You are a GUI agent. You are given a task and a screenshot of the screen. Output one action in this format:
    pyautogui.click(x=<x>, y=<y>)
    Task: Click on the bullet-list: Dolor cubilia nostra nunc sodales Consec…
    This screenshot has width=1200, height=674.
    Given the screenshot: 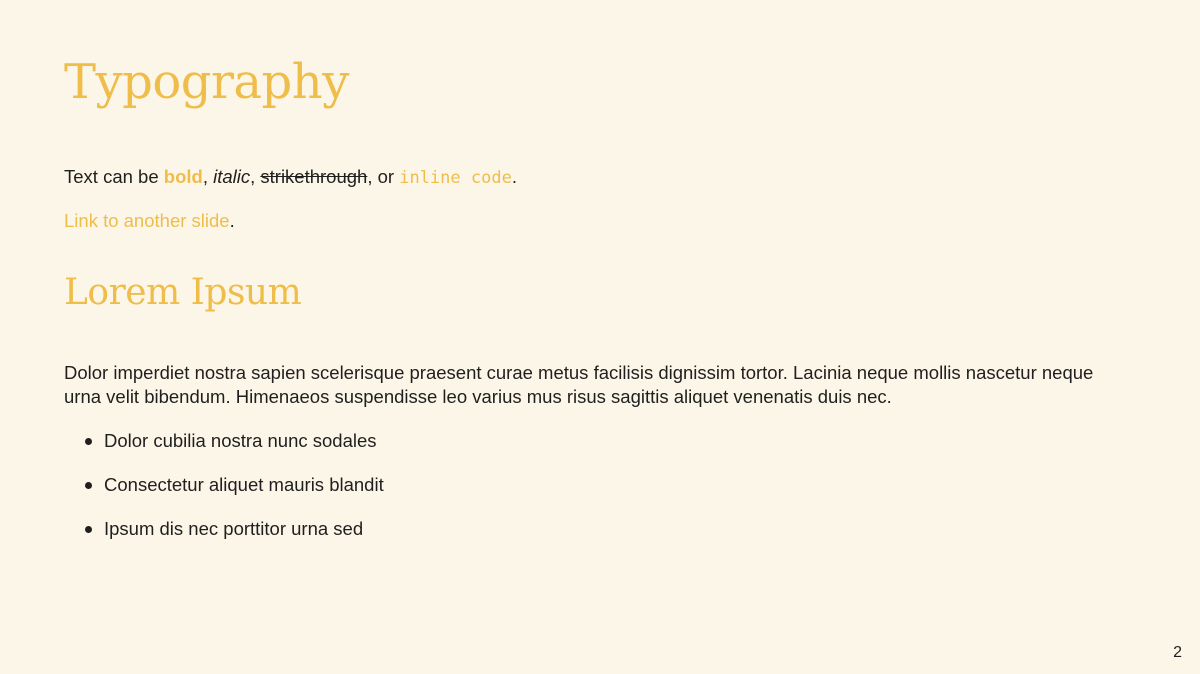 What is the action you would take?
    pyautogui.click(x=224, y=495)
    